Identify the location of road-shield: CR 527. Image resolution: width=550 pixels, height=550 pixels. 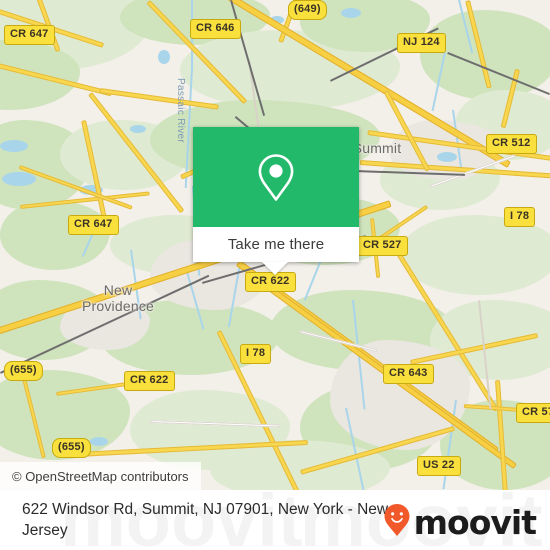
(382, 246).